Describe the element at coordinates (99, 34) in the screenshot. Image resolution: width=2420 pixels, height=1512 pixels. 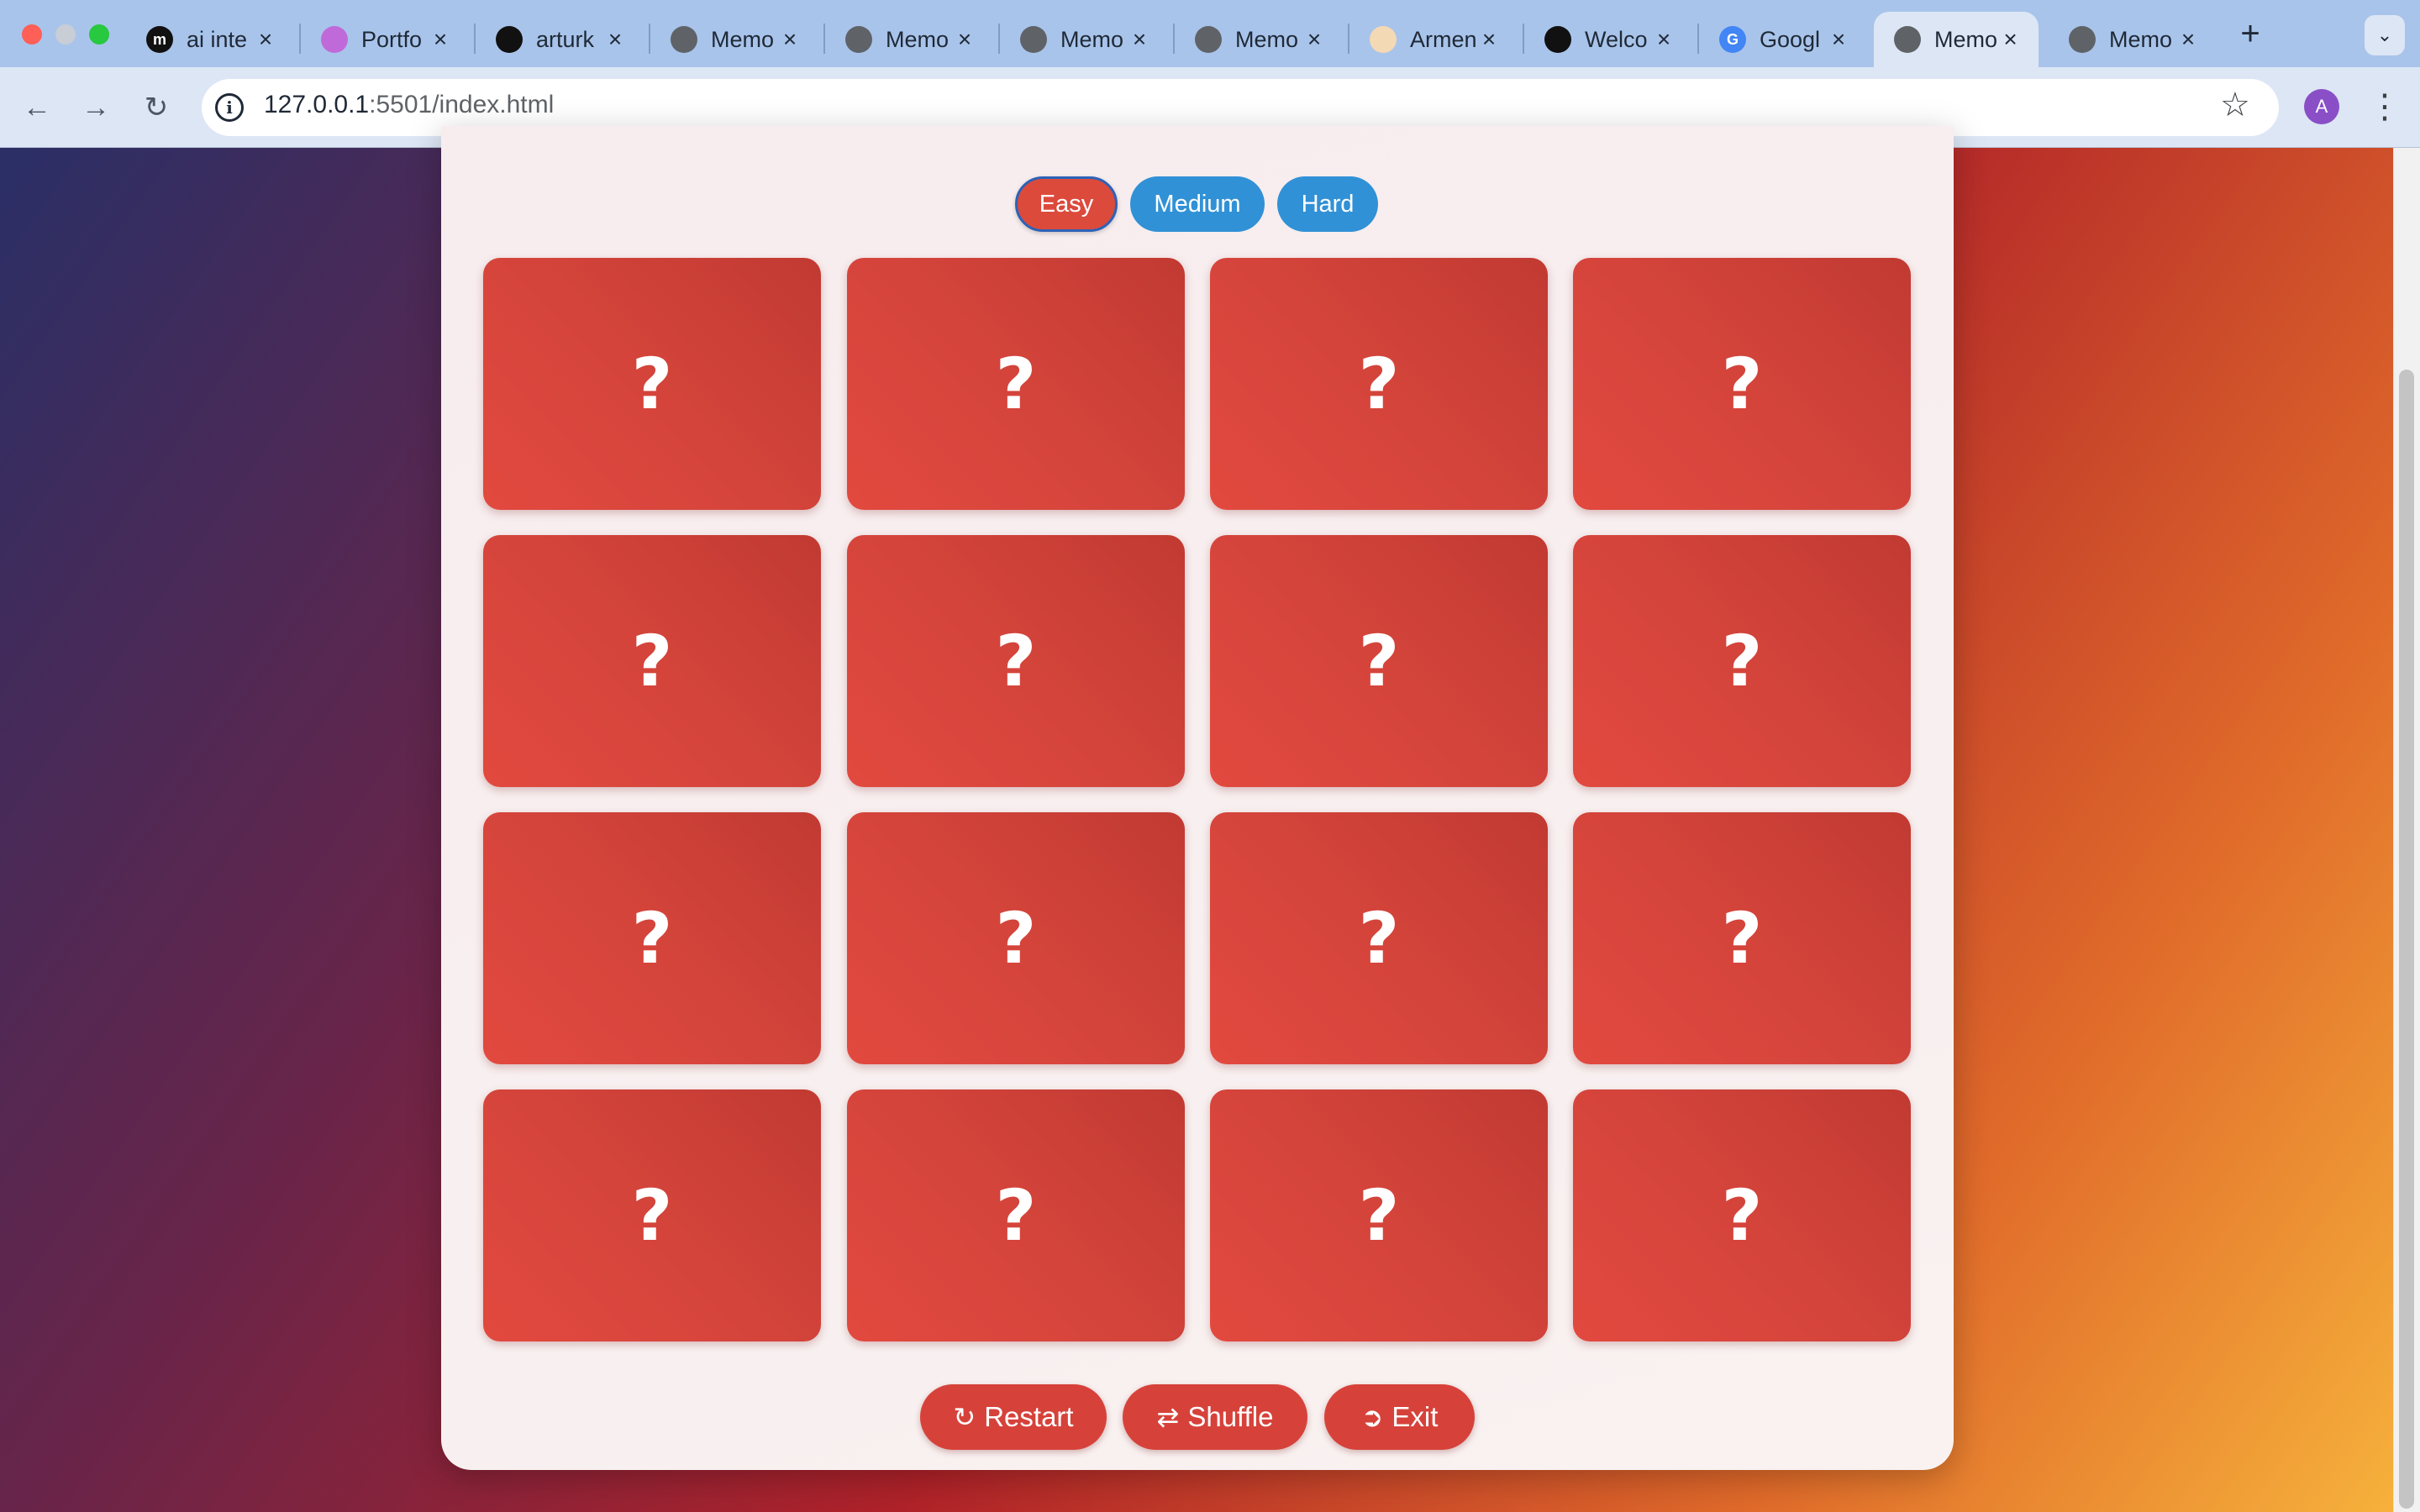
I see `window-zoom-button` at that location.